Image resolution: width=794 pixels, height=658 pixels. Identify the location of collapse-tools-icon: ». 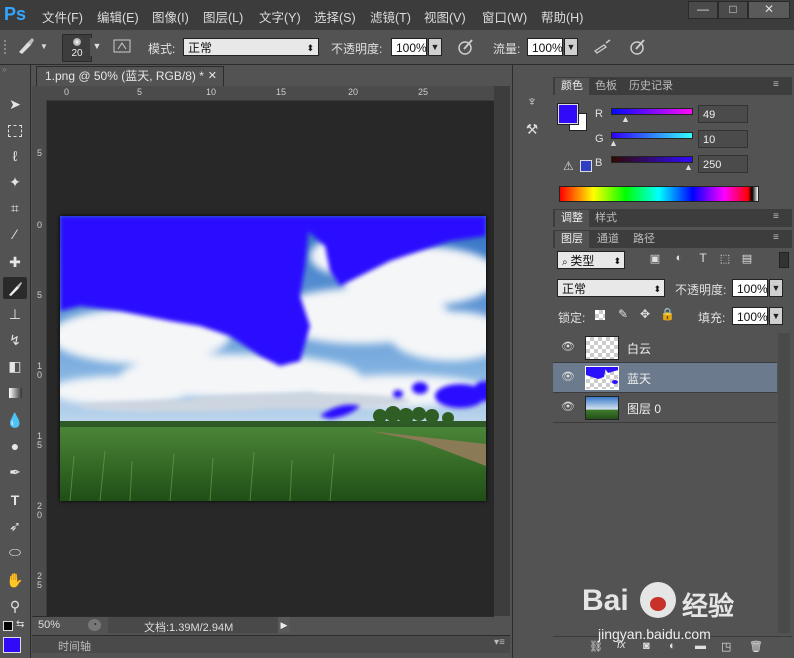
(15, 70).